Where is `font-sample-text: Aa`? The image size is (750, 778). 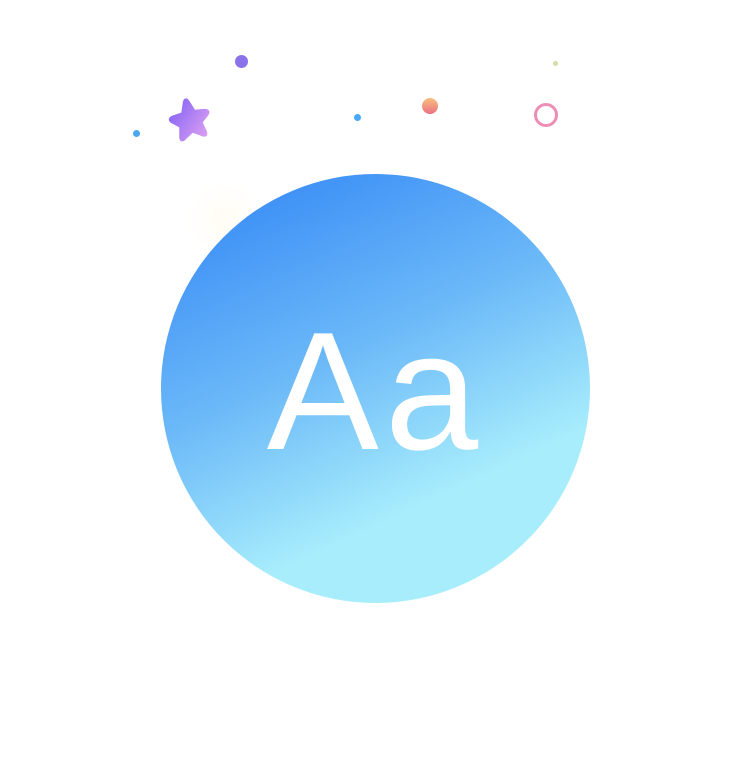 font-sample-text: Aa is located at coordinates (375, 390).